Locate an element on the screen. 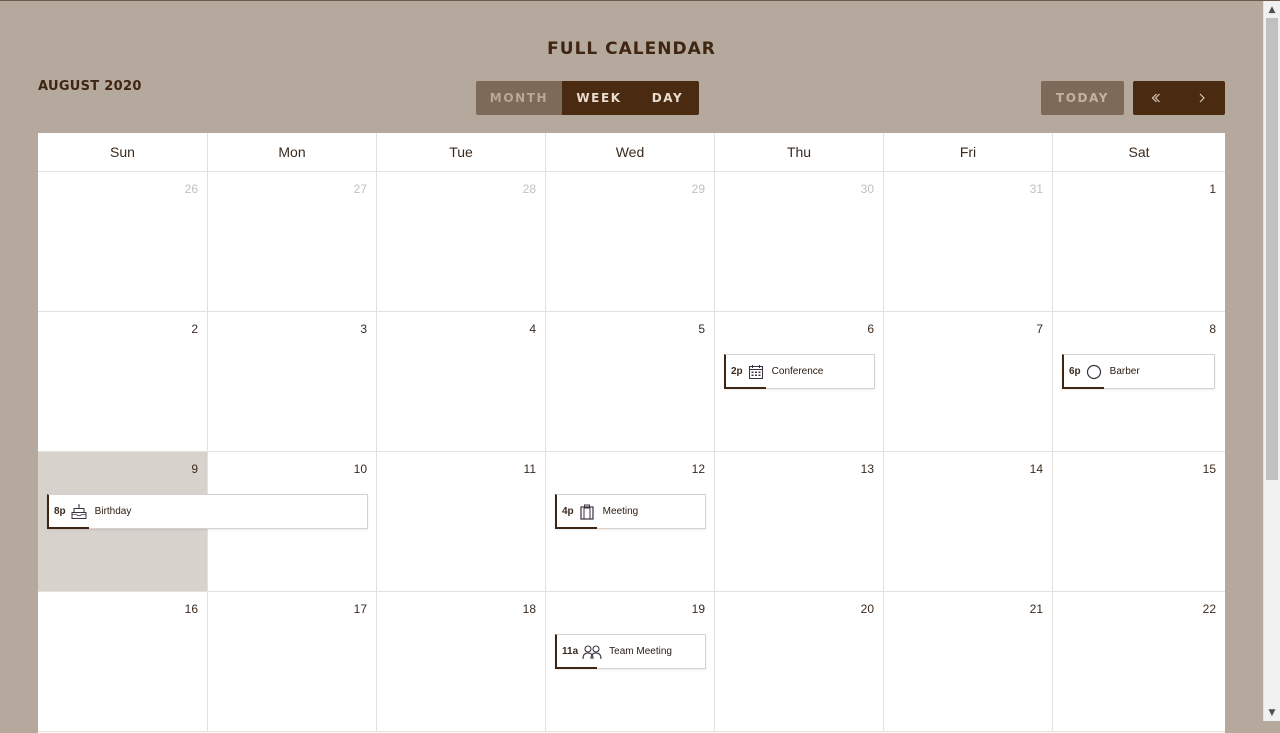 The width and height of the screenshot is (1280, 733). day-cell: 2 is located at coordinates (123, 381).